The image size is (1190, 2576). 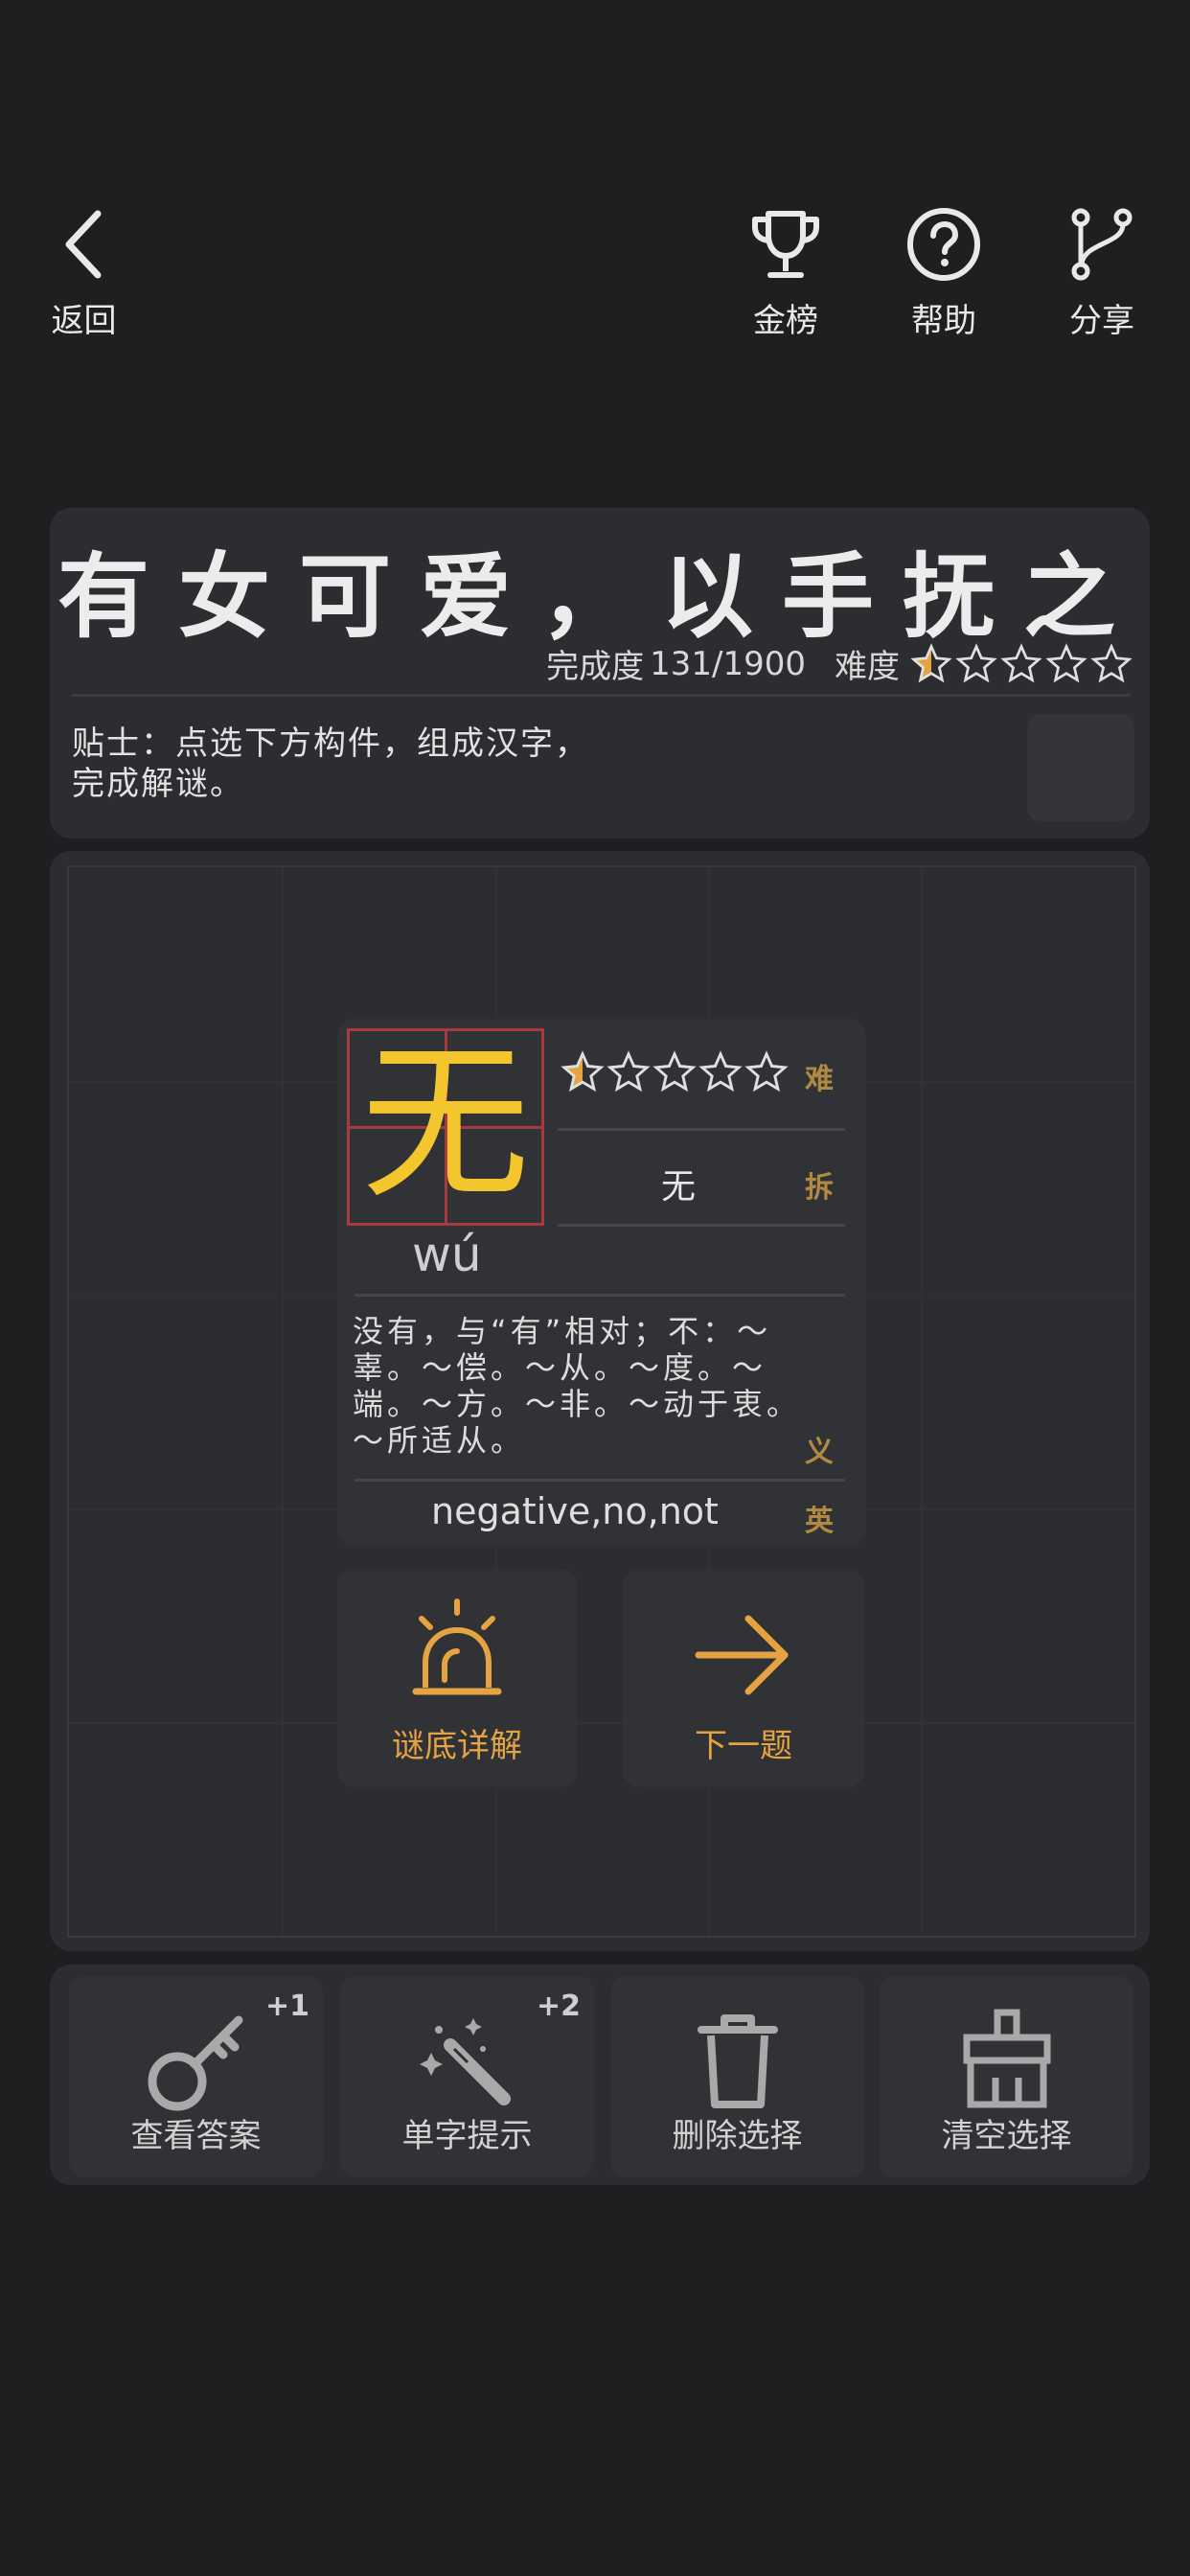 What do you see at coordinates (457, 1746) in the screenshot?
I see `explain-label: 谜底详解` at bounding box center [457, 1746].